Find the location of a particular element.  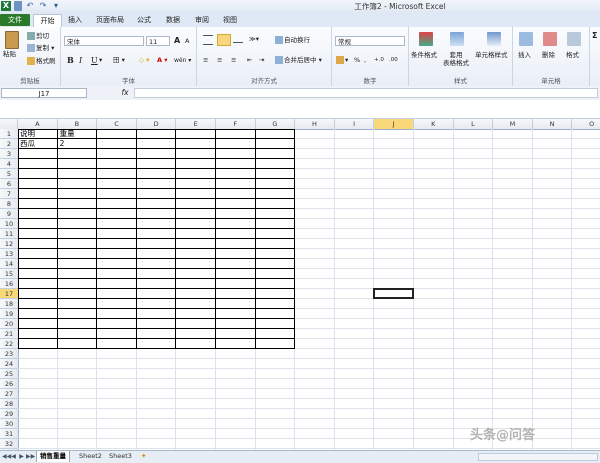

wrap-text-button: 自动换行 is located at coordinates (292, 40).